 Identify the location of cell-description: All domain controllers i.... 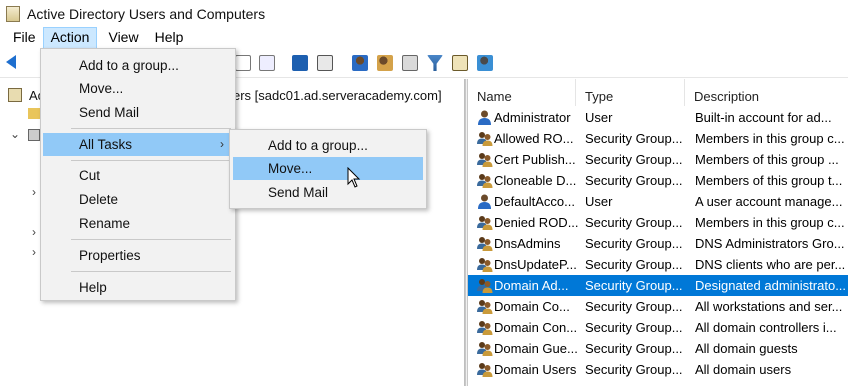
(766, 327).